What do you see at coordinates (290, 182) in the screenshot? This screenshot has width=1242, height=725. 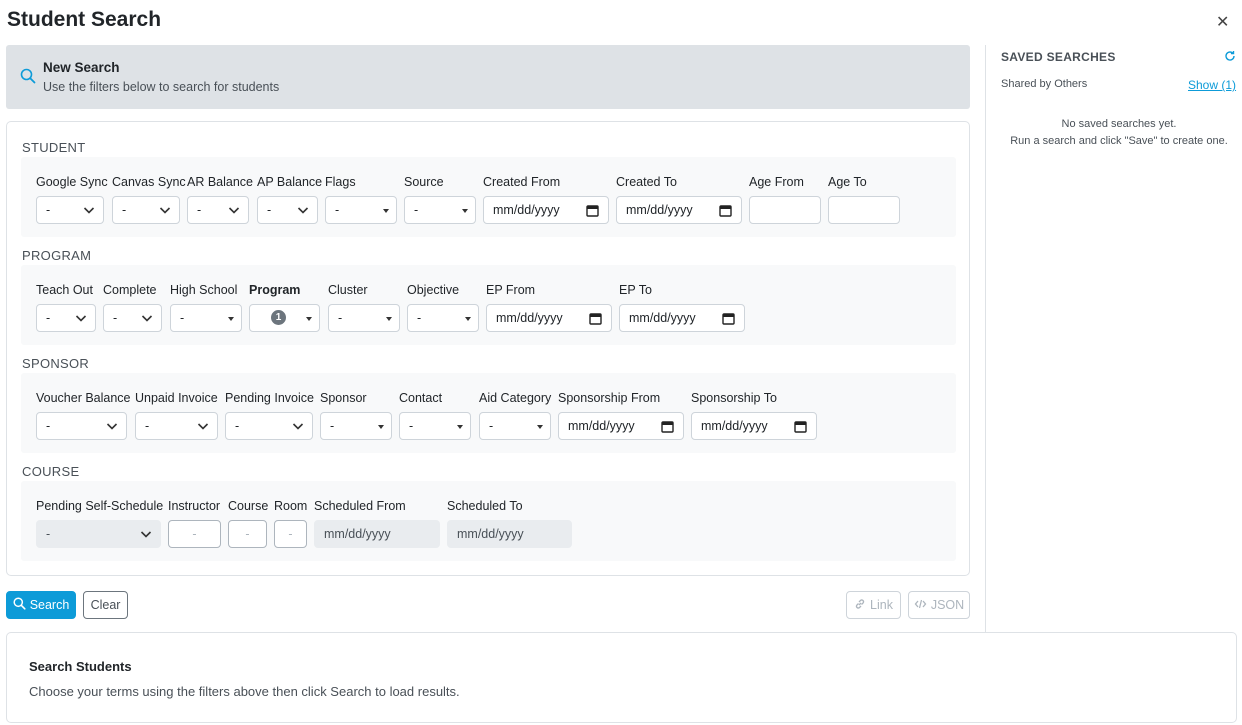 I see `field-label: AP Balance` at bounding box center [290, 182].